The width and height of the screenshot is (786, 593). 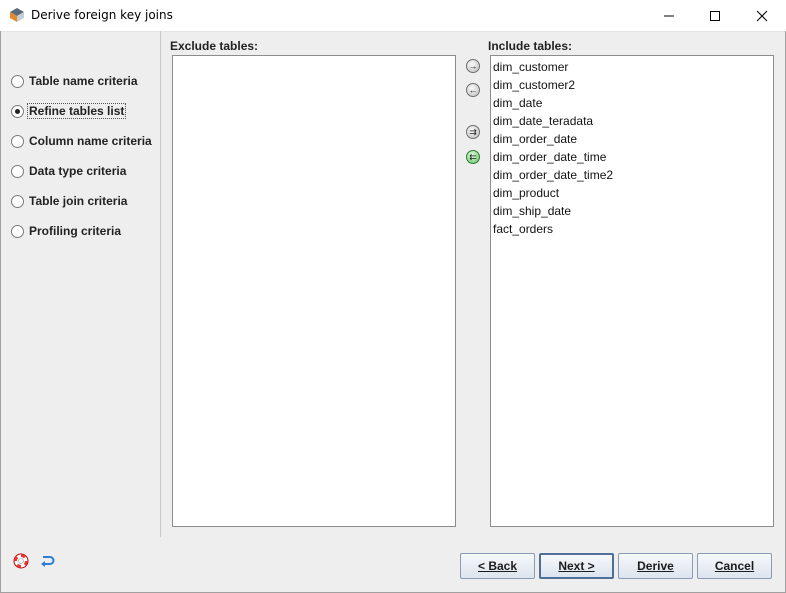 I want to click on double-arrow-left-icon: ⇇, so click(x=473, y=157).